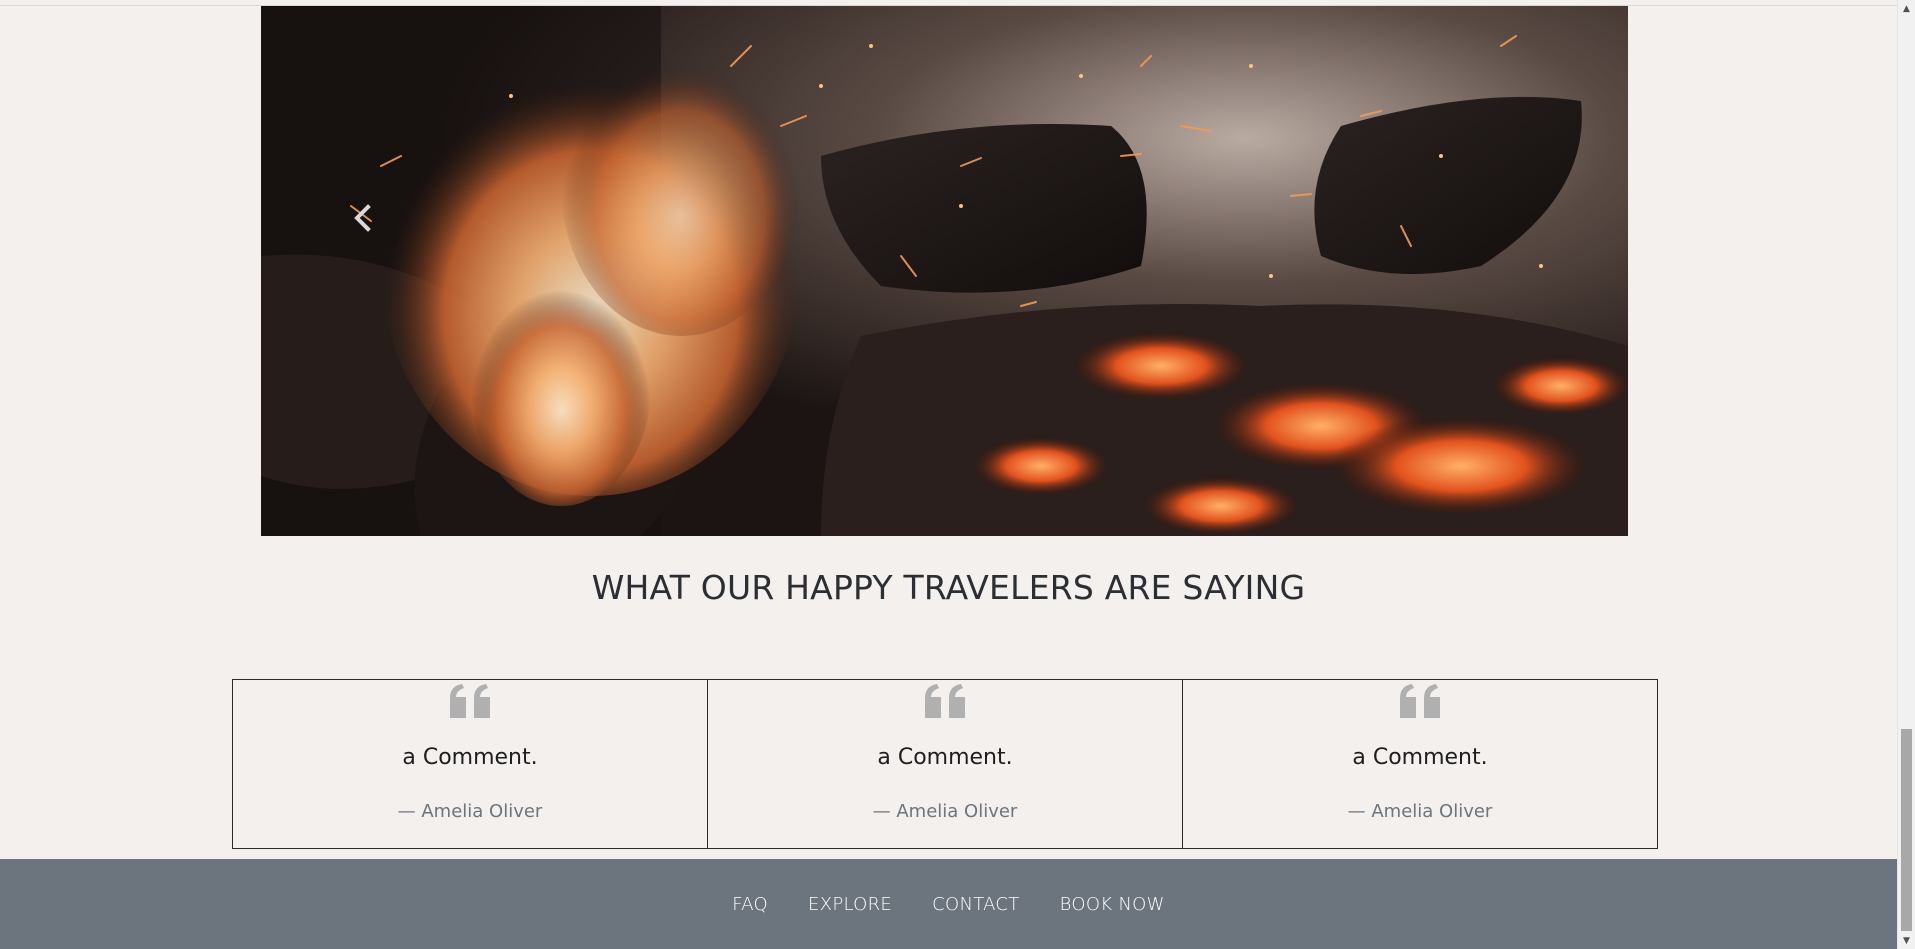 The width and height of the screenshot is (1915, 949). What do you see at coordinates (1906, 8) in the screenshot?
I see `scroll-up-arrow-icon: ▲` at bounding box center [1906, 8].